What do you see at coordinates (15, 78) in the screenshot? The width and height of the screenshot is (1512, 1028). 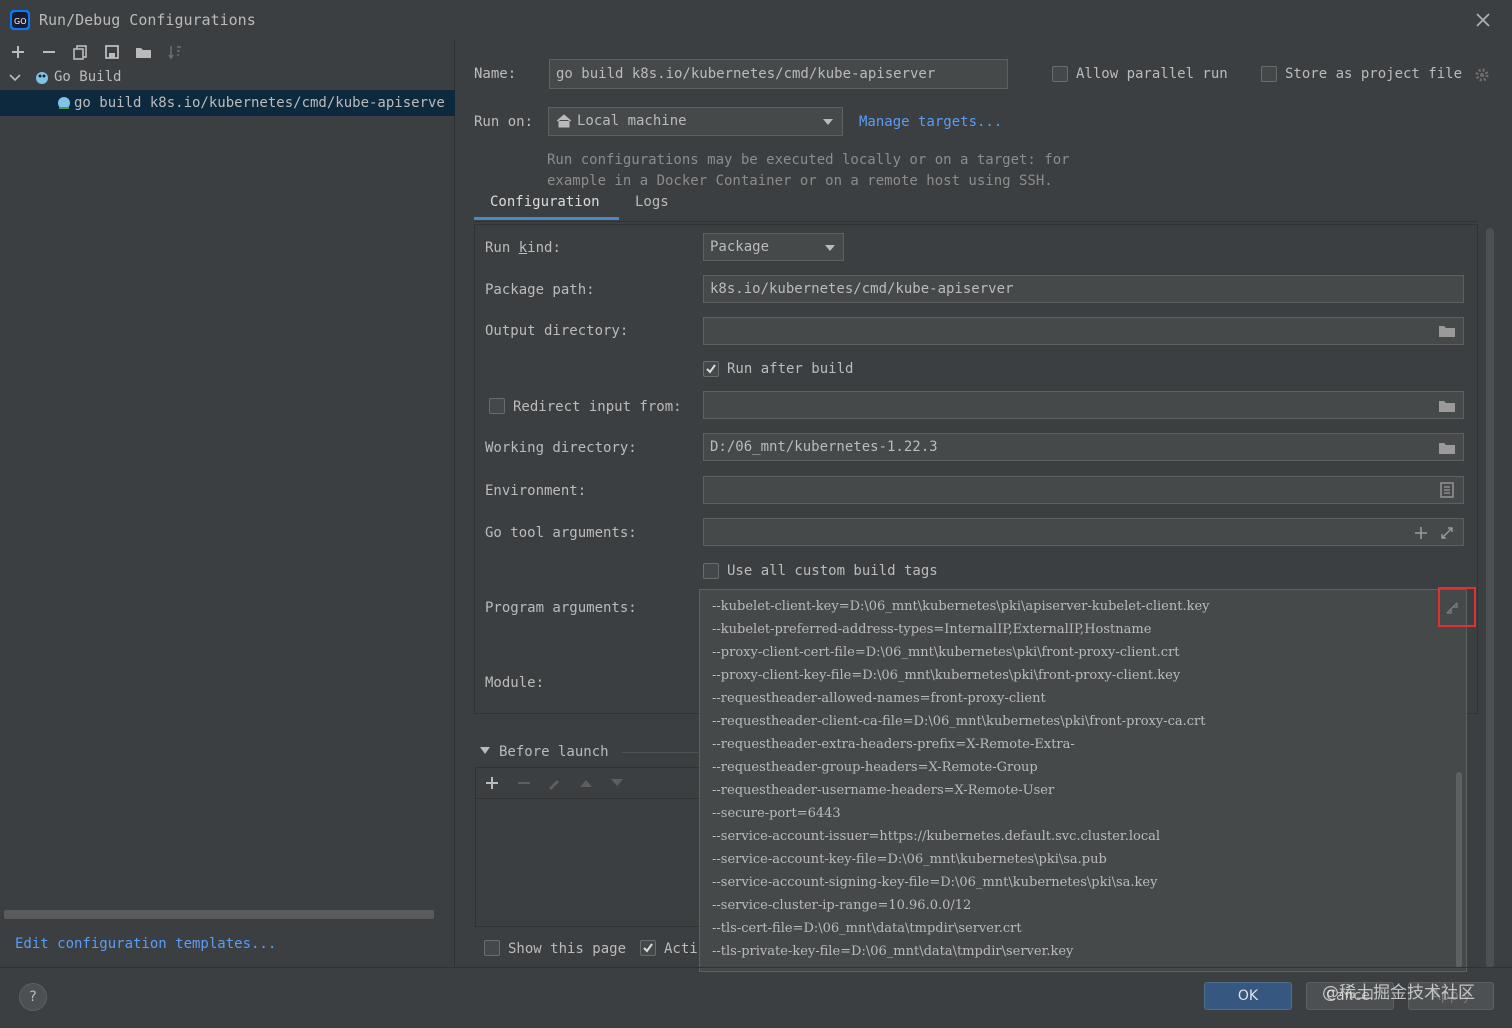 I see `chevron-down-icon` at bounding box center [15, 78].